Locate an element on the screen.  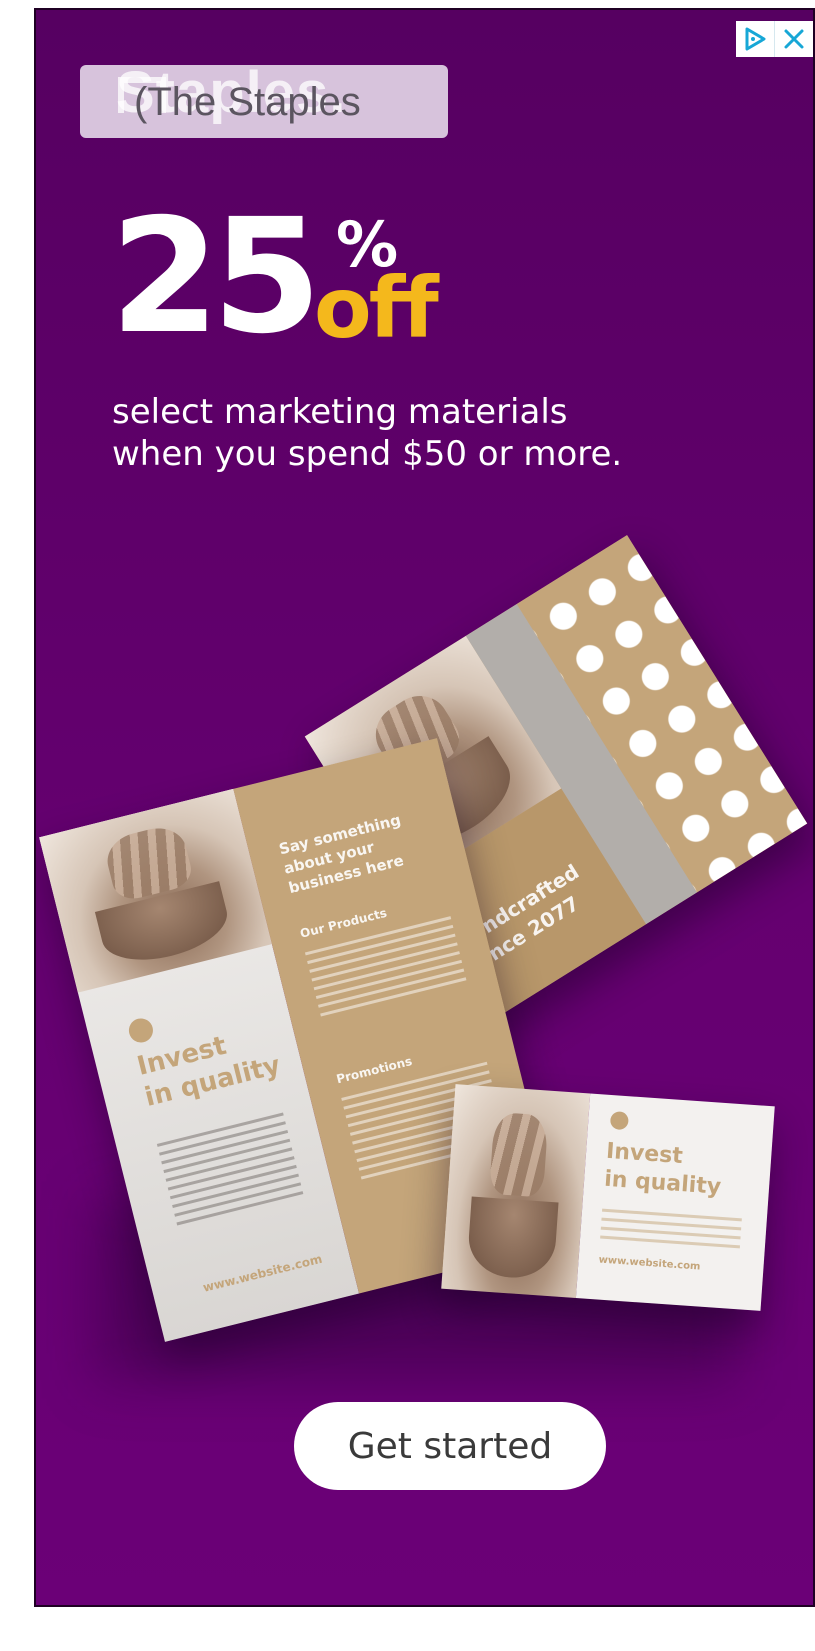
get-started-button: Get started is located at coordinates (450, 1446).